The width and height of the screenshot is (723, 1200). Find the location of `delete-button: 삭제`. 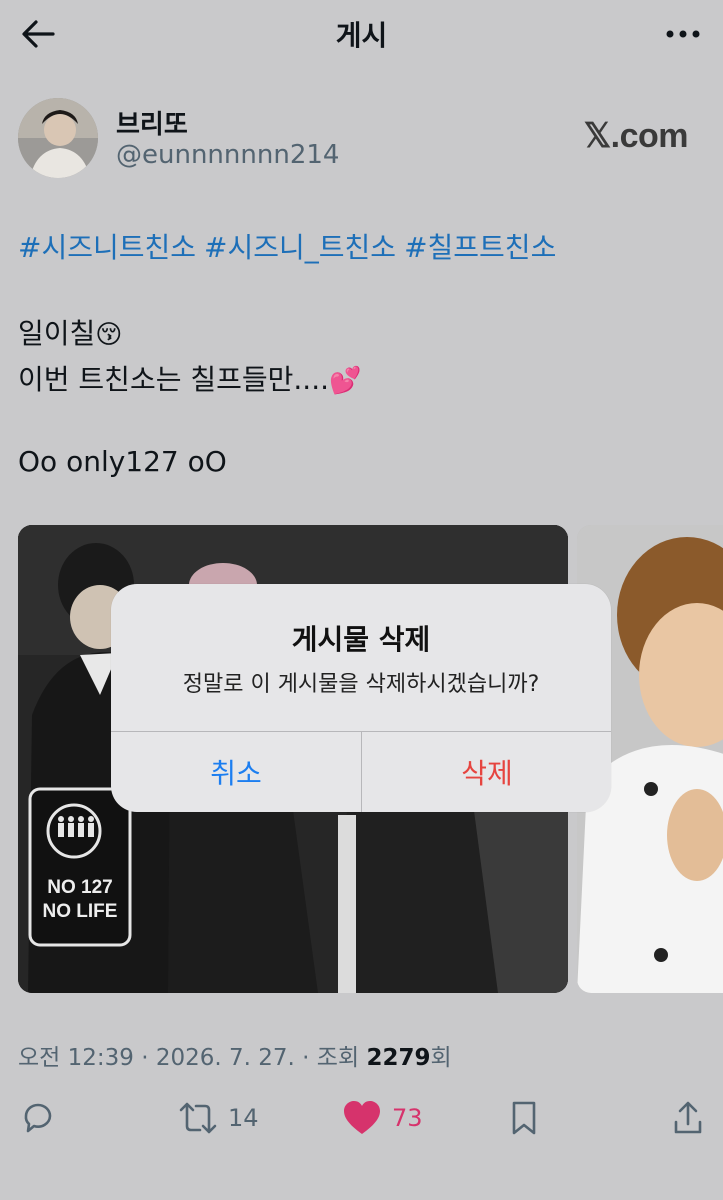

delete-button: 삭제 is located at coordinates (486, 772).